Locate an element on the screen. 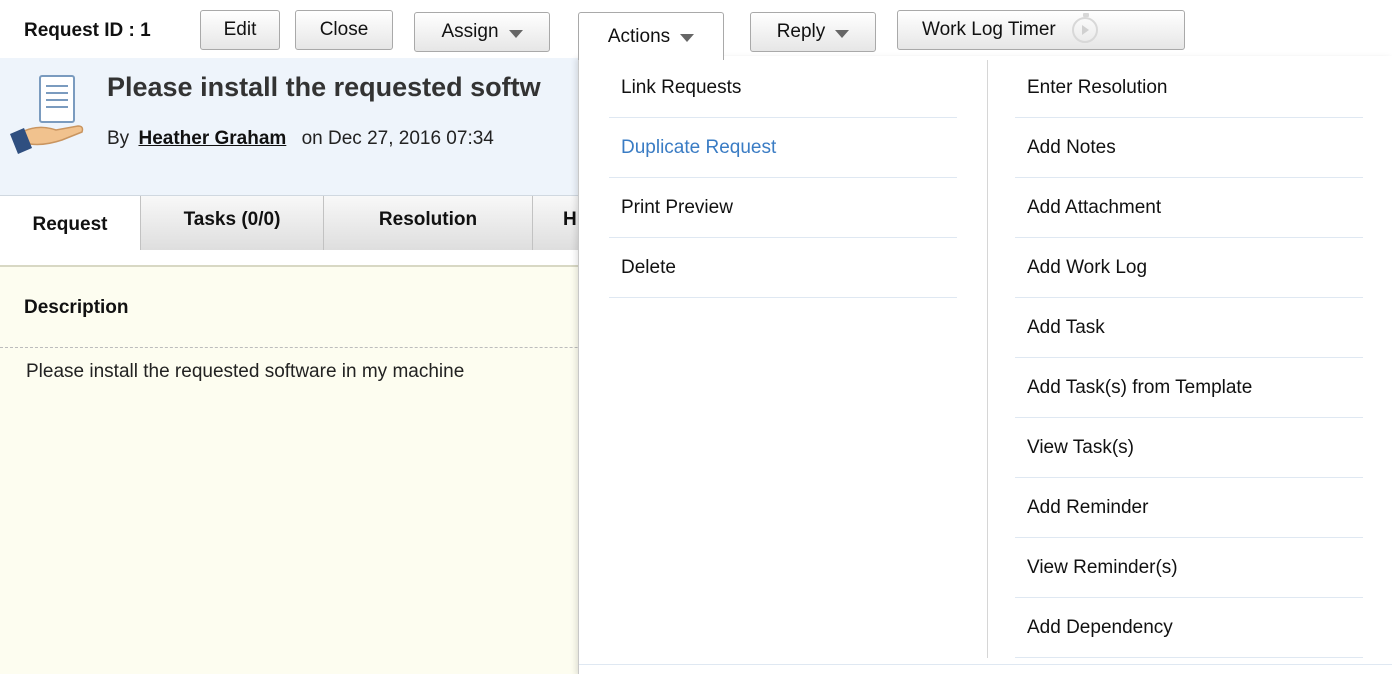 The image size is (1392, 674). assign-button: Assign is located at coordinates (482, 32).